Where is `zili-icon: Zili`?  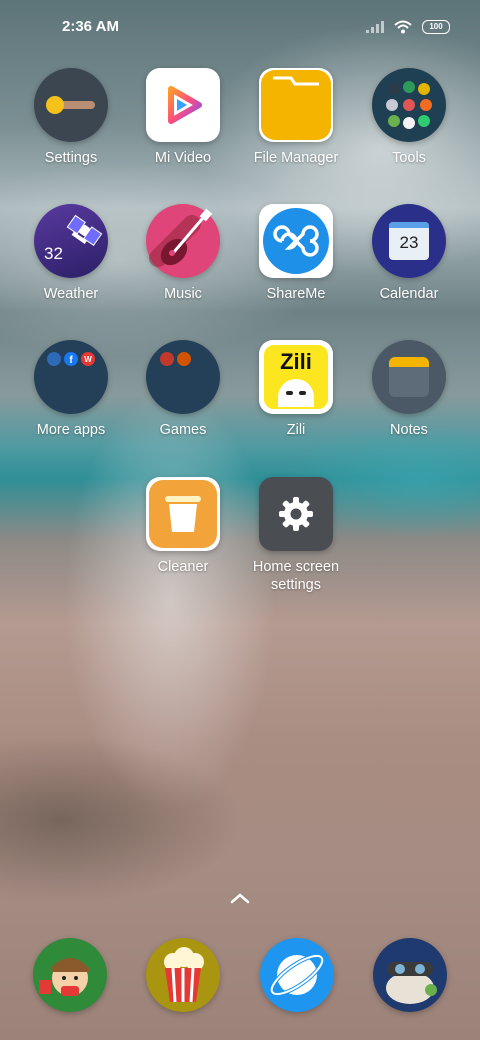
zili-icon: Zili is located at coordinates (296, 377).